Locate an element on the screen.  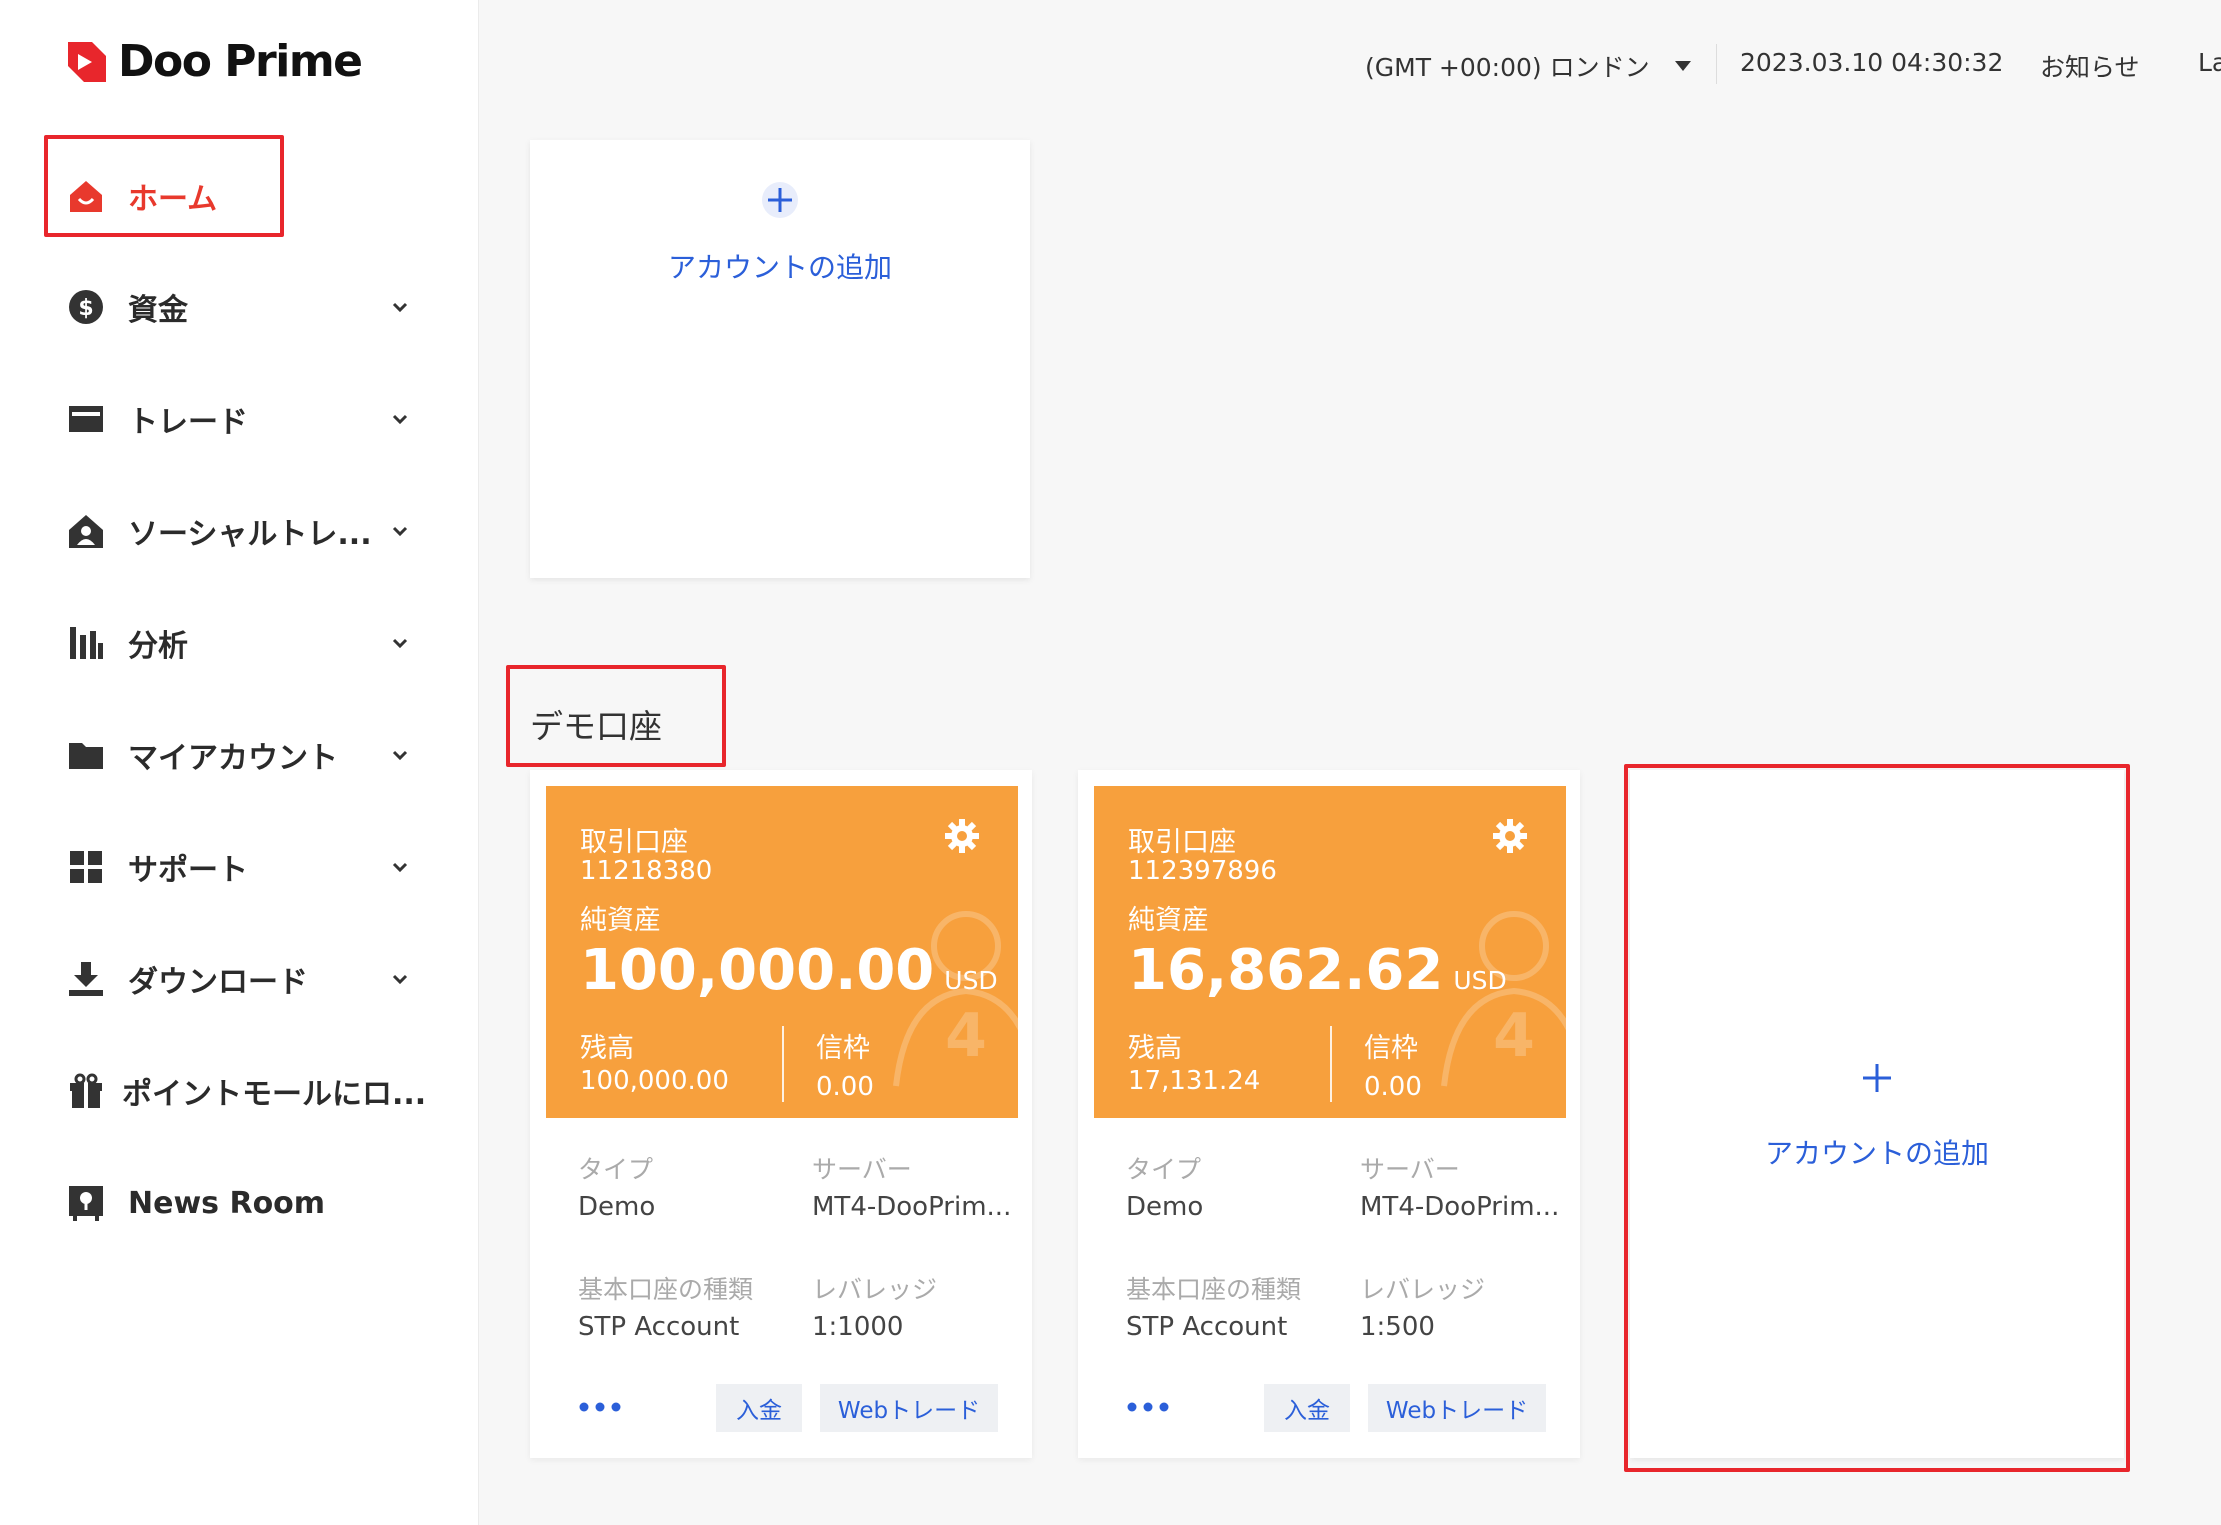
equity-amount: 100,000.00 is located at coordinates (757, 970).